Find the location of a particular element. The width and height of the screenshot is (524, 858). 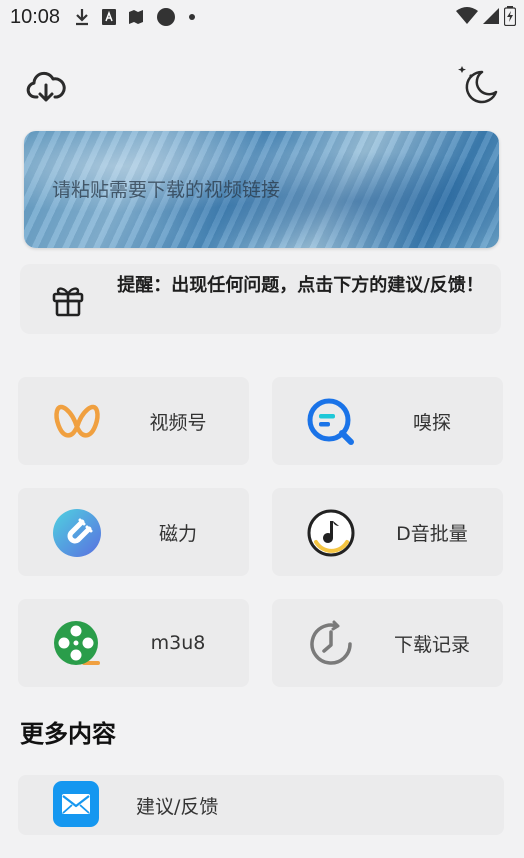

magnet-icon is located at coordinates (77, 533).